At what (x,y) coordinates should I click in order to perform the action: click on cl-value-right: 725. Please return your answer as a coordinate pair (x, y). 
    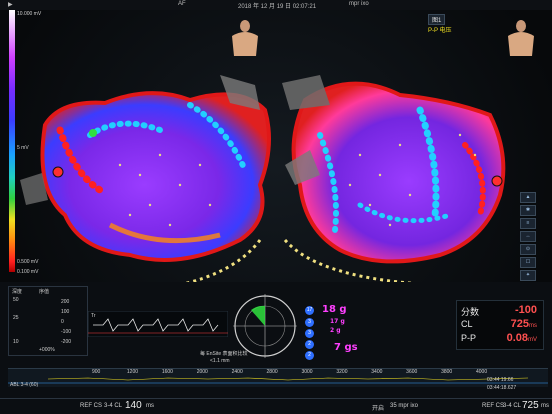
    Looking at the image, I should click on (530, 405).